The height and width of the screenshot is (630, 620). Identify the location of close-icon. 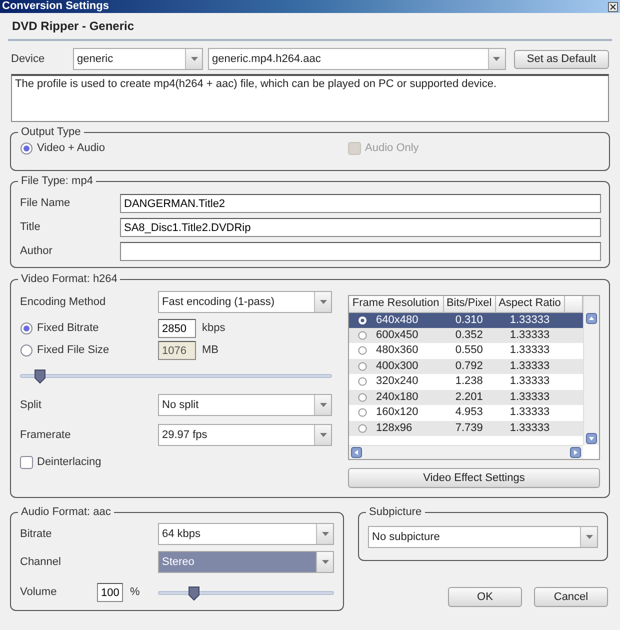
(613, 7).